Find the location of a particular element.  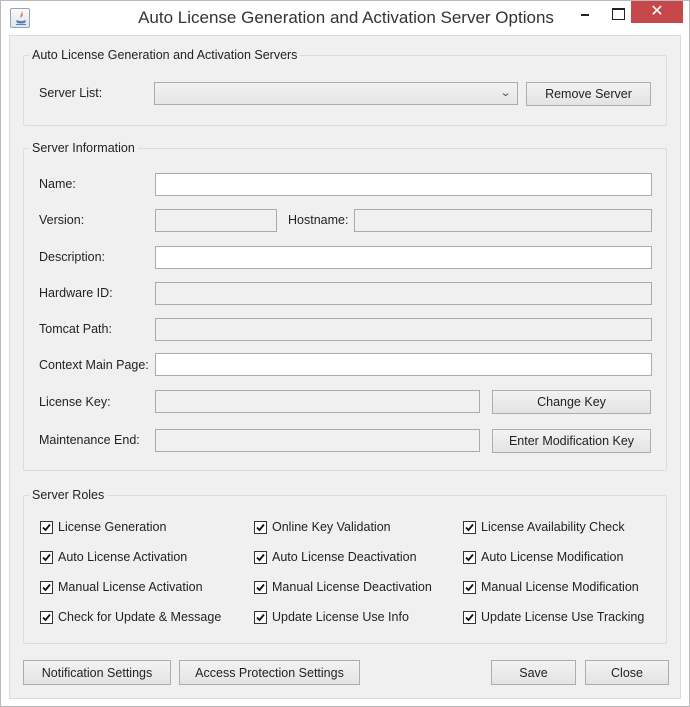

notification-settings-button: Notification Settings is located at coordinates (97, 672).